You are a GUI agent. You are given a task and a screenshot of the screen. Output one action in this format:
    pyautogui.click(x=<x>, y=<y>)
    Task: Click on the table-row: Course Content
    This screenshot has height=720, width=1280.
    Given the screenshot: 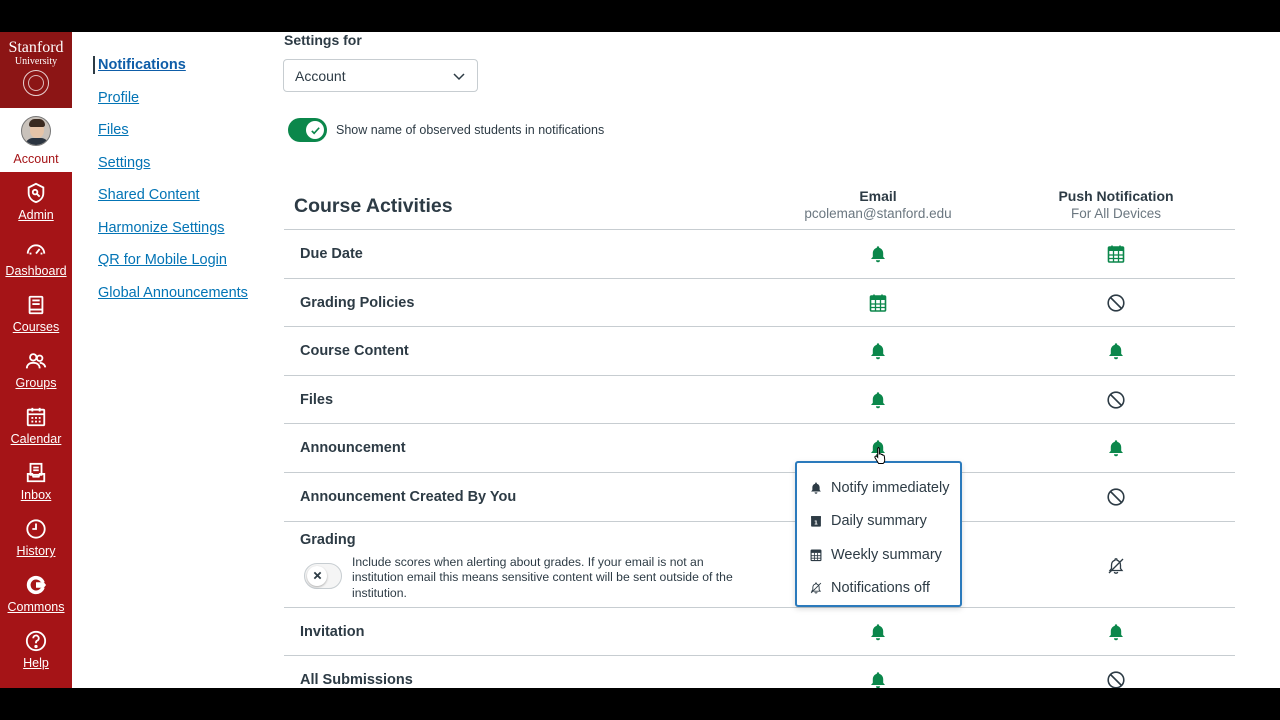 What is the action you would take?
    pyautogui.click(x=759, y=351)
    